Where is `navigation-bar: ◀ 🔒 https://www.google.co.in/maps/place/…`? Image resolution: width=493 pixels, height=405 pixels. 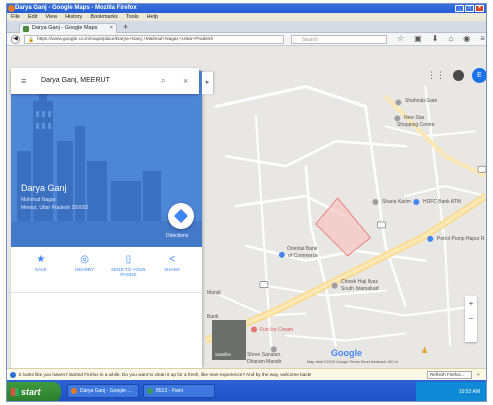 navigation-bar: ◀ 🔒 https://www.google.co.in/maps/place/… is located at coordinates (246, 39).